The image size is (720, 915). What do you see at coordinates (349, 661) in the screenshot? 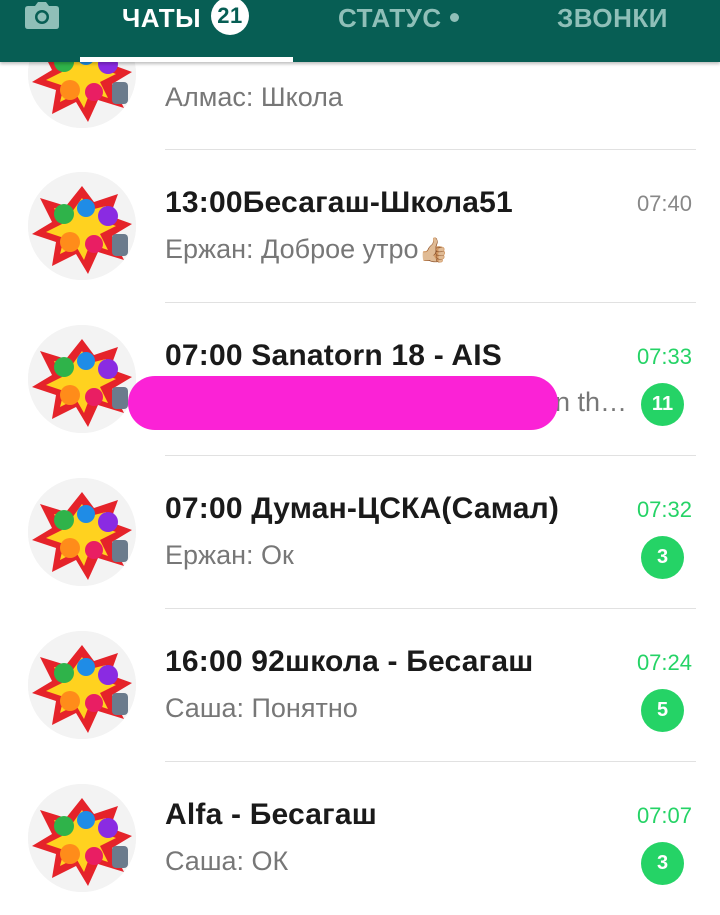
I see `chat-title: 16:00 92школа - Бесагаш` at bounding box center [349, 661].